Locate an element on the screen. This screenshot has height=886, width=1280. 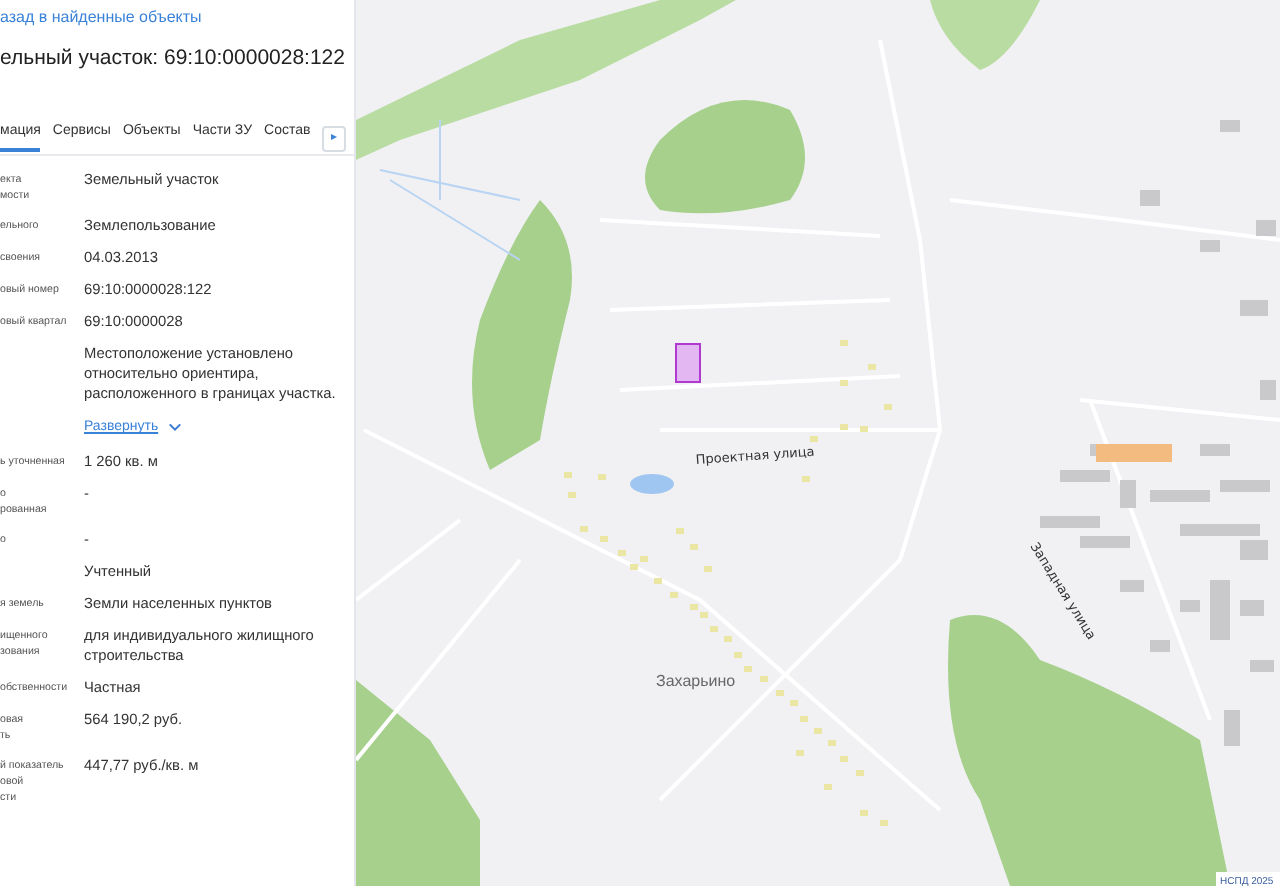
pond is located at coordinates (652, 484).